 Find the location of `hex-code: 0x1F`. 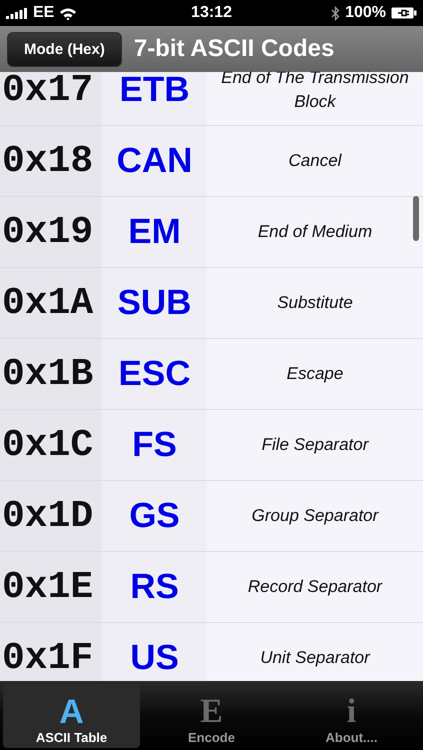

hex-code: 0x1F is located at coordinates (51, 652).